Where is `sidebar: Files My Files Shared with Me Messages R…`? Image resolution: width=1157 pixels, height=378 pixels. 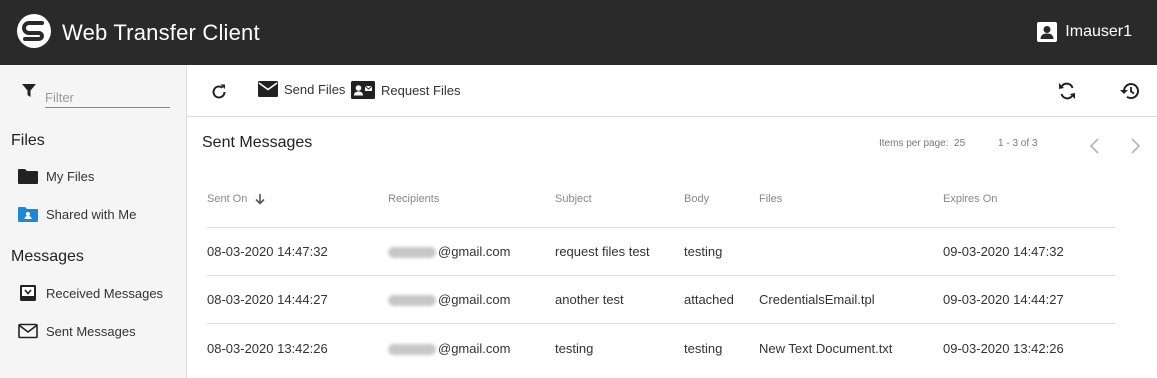 sidebar: Files My Files Shared with Me Messages R… is located at coordinates (93, 221).